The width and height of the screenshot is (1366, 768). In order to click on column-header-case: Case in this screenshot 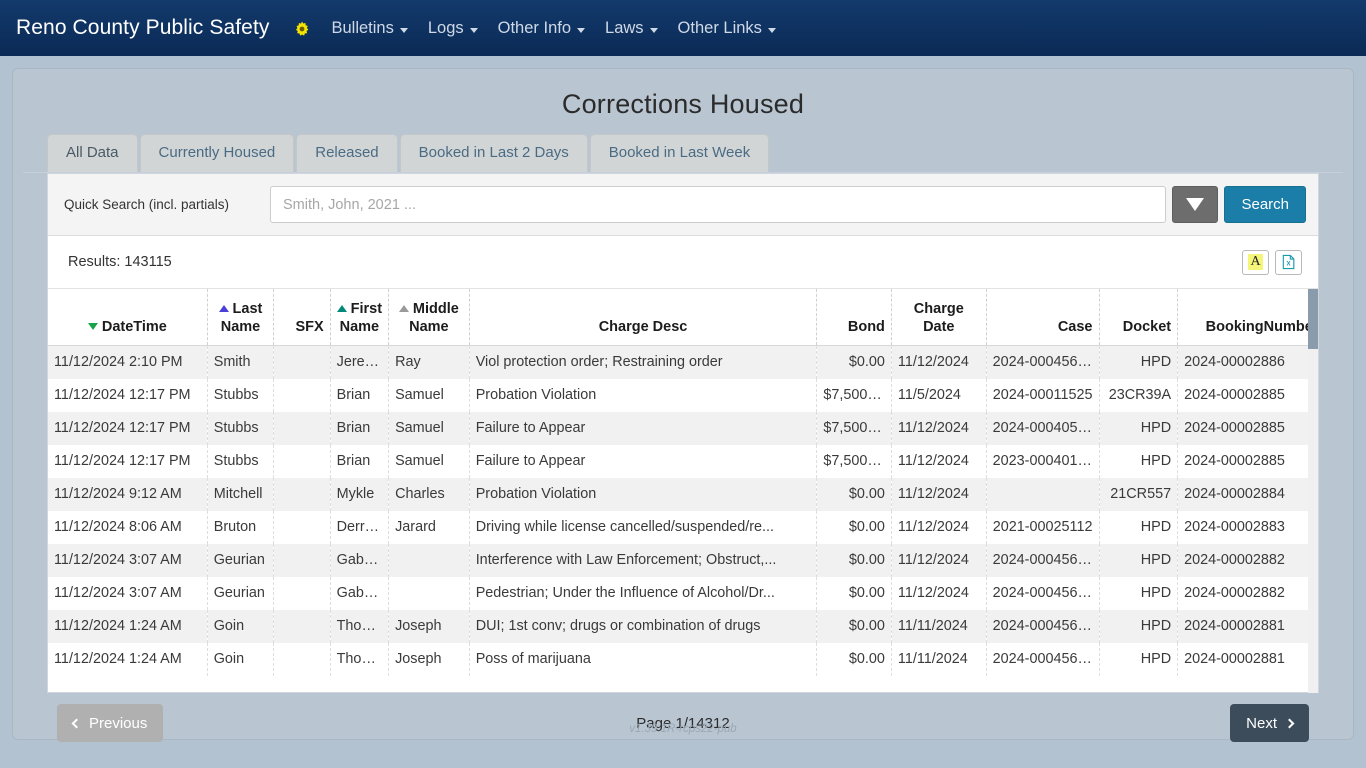, I will do `click(1043, 317)`.